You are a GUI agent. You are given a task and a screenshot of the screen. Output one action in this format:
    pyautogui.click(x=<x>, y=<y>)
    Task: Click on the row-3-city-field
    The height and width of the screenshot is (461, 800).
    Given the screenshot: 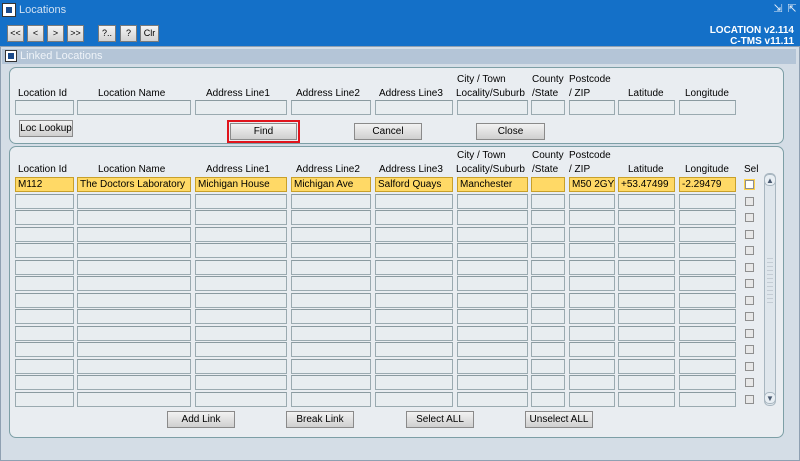 What is the action you would take?
    pyautogui.click(x=492, y=217)
    